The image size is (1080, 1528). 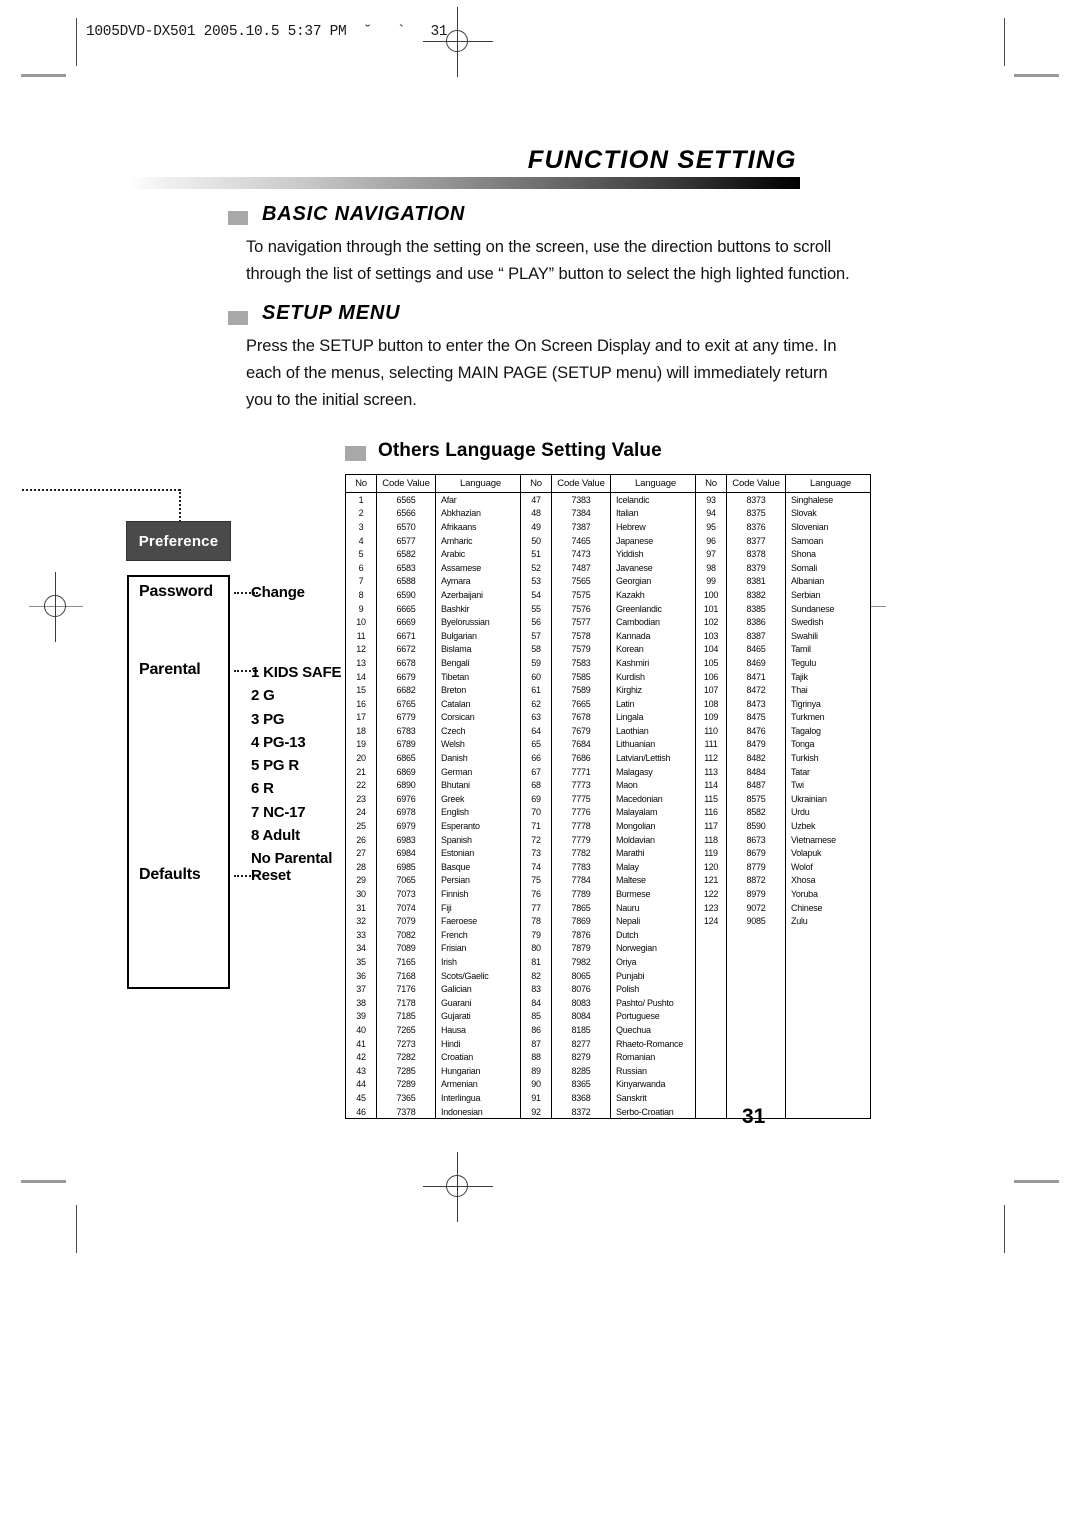 What do you see at coordinates (361, 635) in the screenshot?
I see `cell-no: 11` at bounding box center [361, 635].